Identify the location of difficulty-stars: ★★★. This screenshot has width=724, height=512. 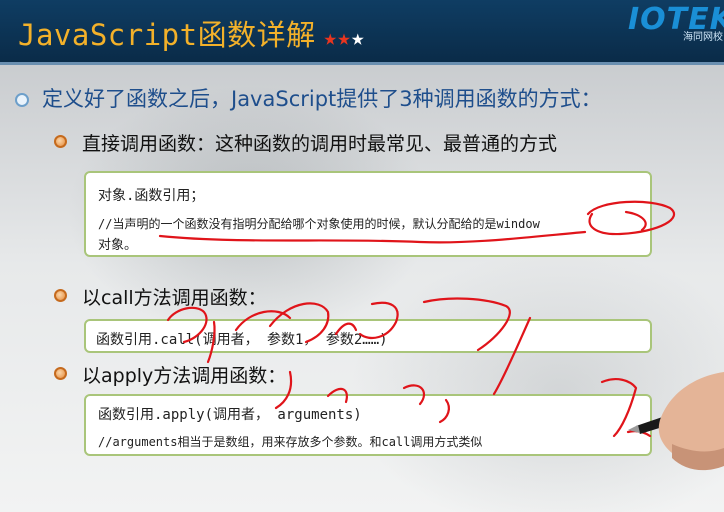
(344, 38).